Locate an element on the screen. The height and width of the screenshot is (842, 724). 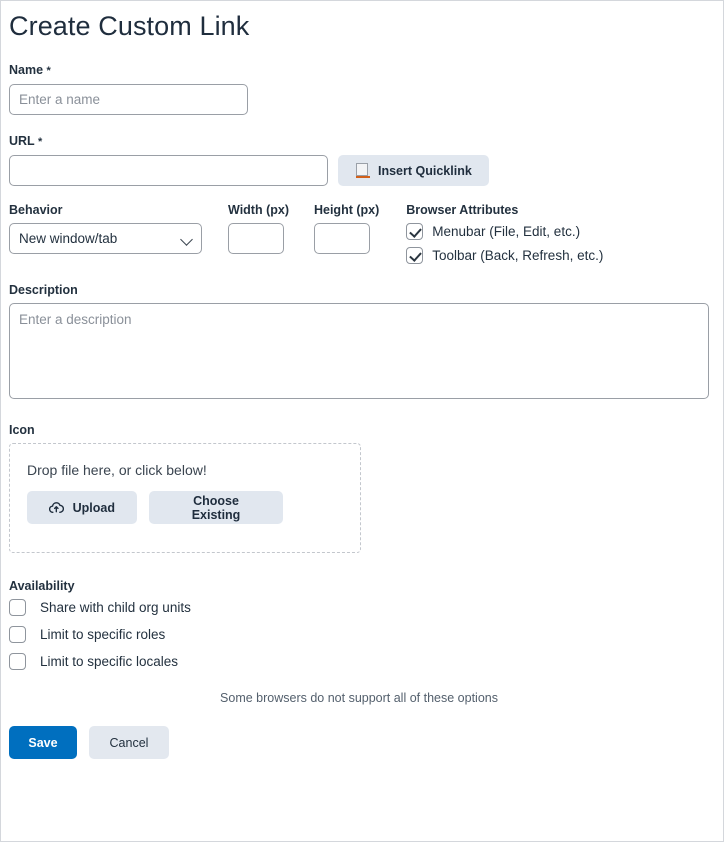
browser-attribute-toolbar: Toolbar (Back, Refresh, etc.) is located at coordinates (504, 255).